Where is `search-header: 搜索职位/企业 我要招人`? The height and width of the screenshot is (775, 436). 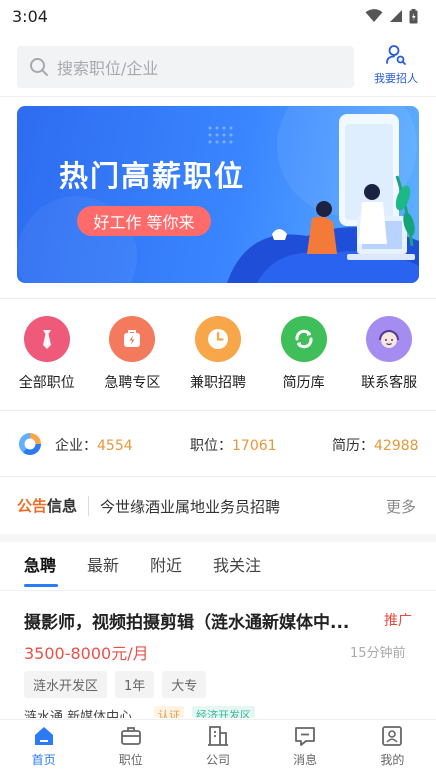 search-header: 搜索职位/企业 我要招人 is located at coordinates (218, 67).